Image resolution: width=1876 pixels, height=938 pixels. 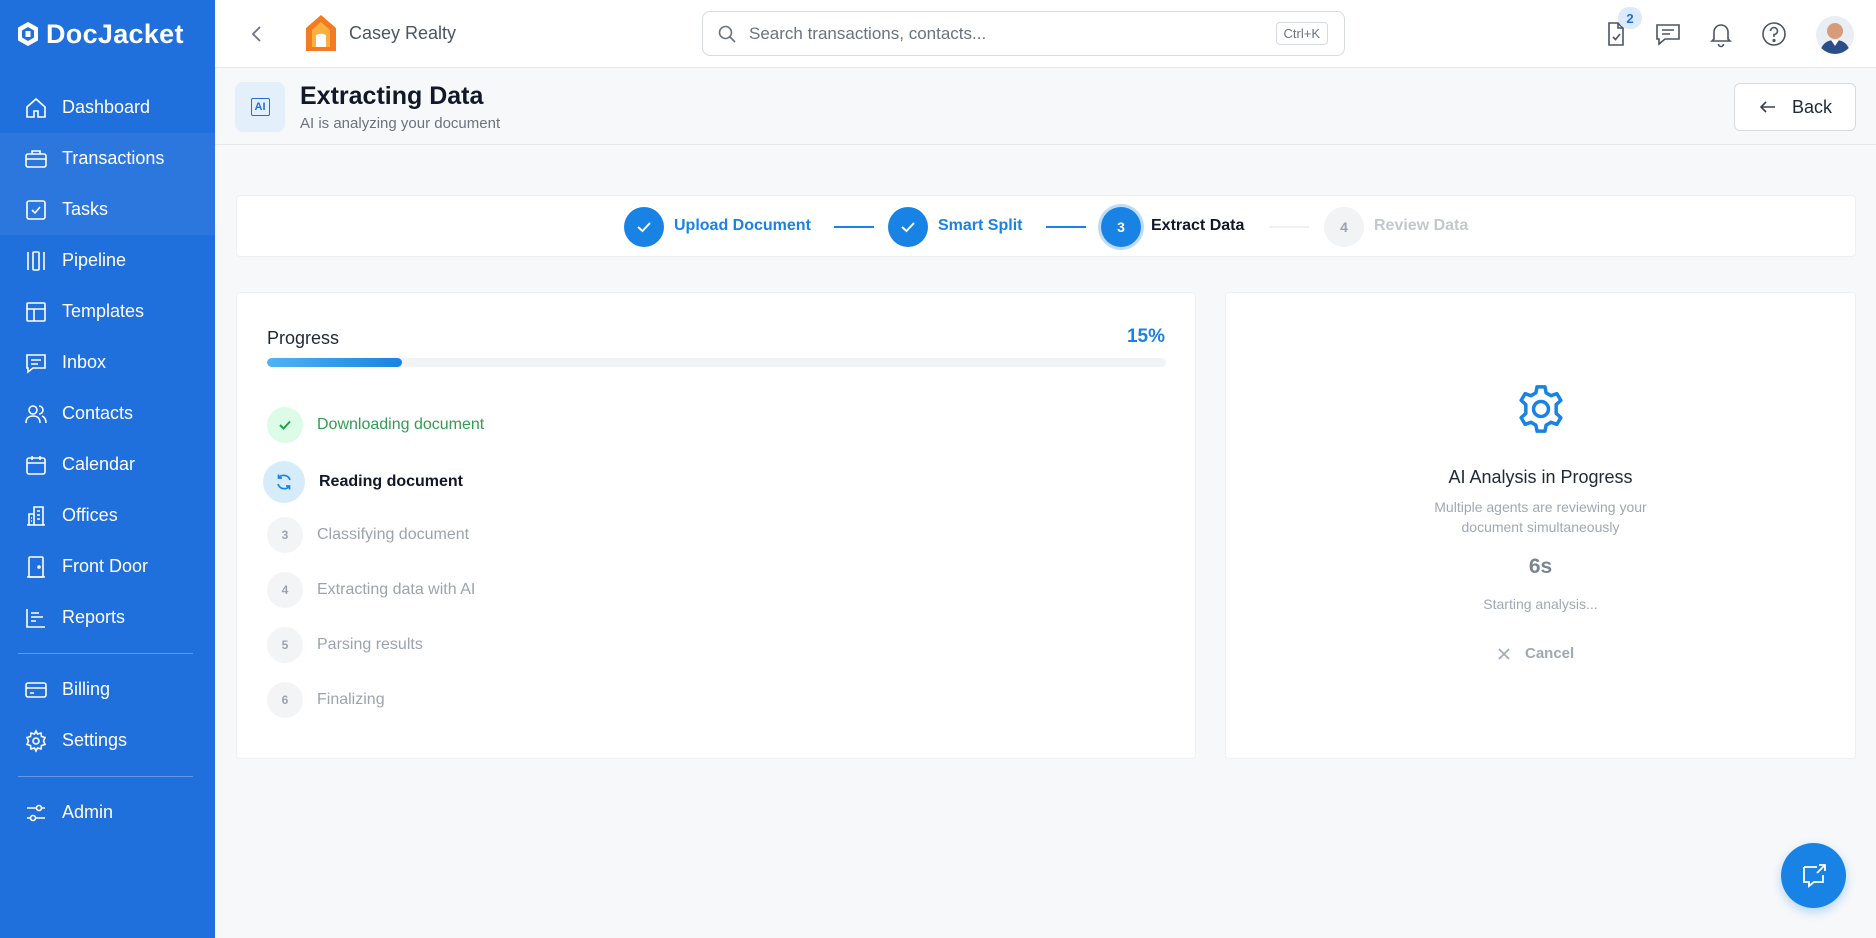 I want to click on top-bar: Casey Realty Ctrl+K 2, so click(x=1045, y=34).